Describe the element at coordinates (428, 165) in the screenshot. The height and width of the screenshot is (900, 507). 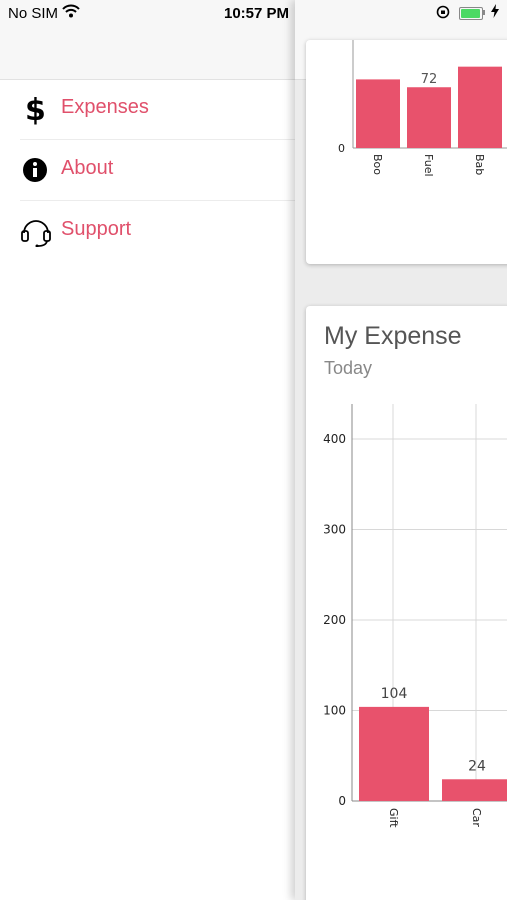
I see `x-tick-label: Fuel` at that location.